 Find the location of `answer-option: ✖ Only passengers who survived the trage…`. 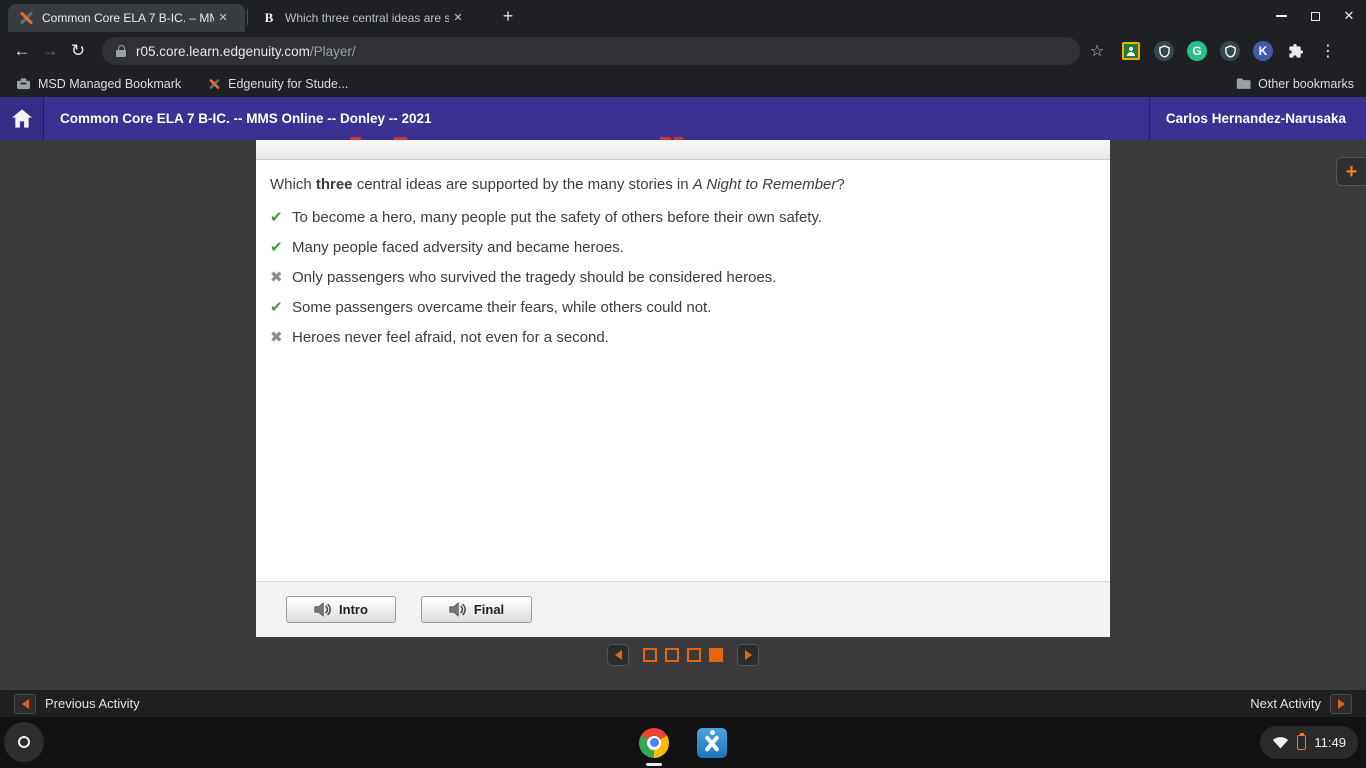

answer-option: ✖ Only passengers who survived the trage… is located at coordinates (683, 282).